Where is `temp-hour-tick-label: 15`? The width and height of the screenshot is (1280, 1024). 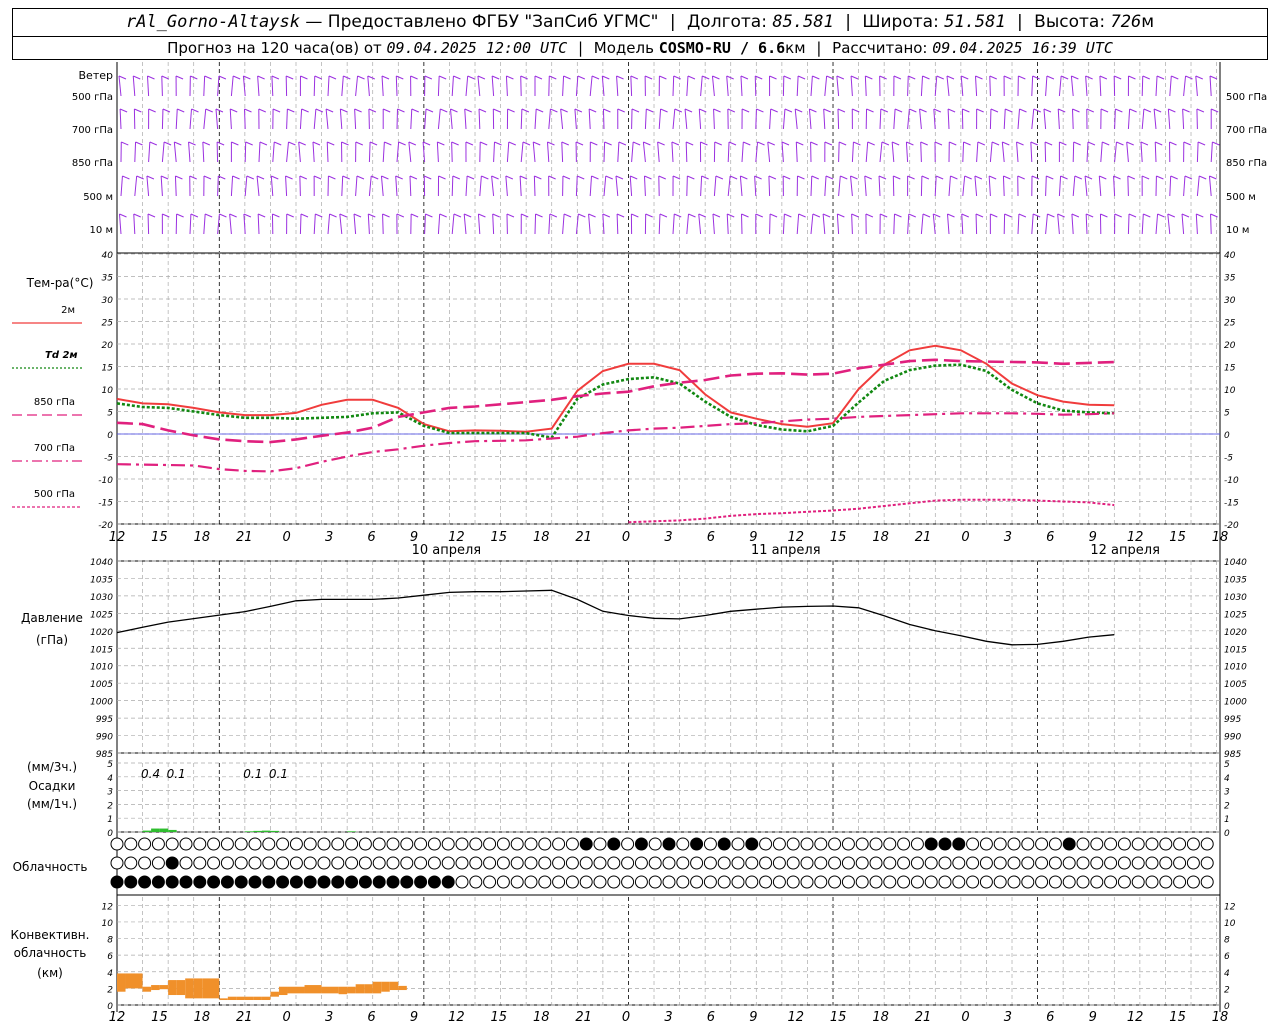 temp-hour-tick-label: 15 is located at coordinates (159, 537).